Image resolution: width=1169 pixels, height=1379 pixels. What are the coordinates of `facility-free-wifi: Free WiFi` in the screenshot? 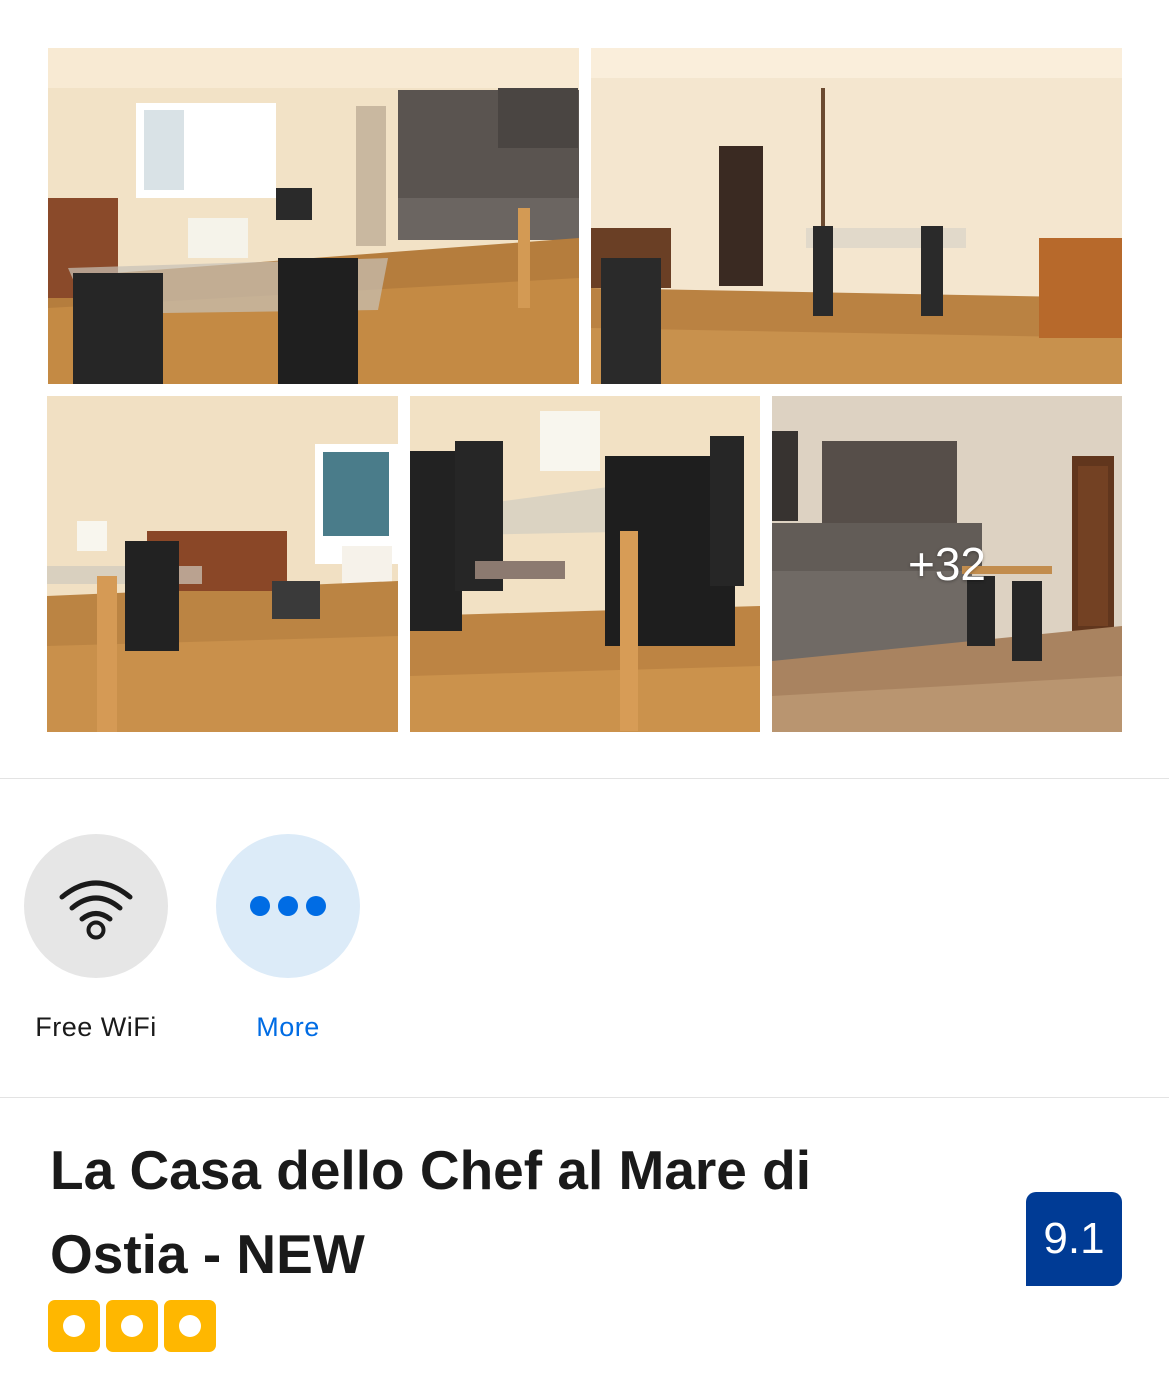 It's located at (96, 938).